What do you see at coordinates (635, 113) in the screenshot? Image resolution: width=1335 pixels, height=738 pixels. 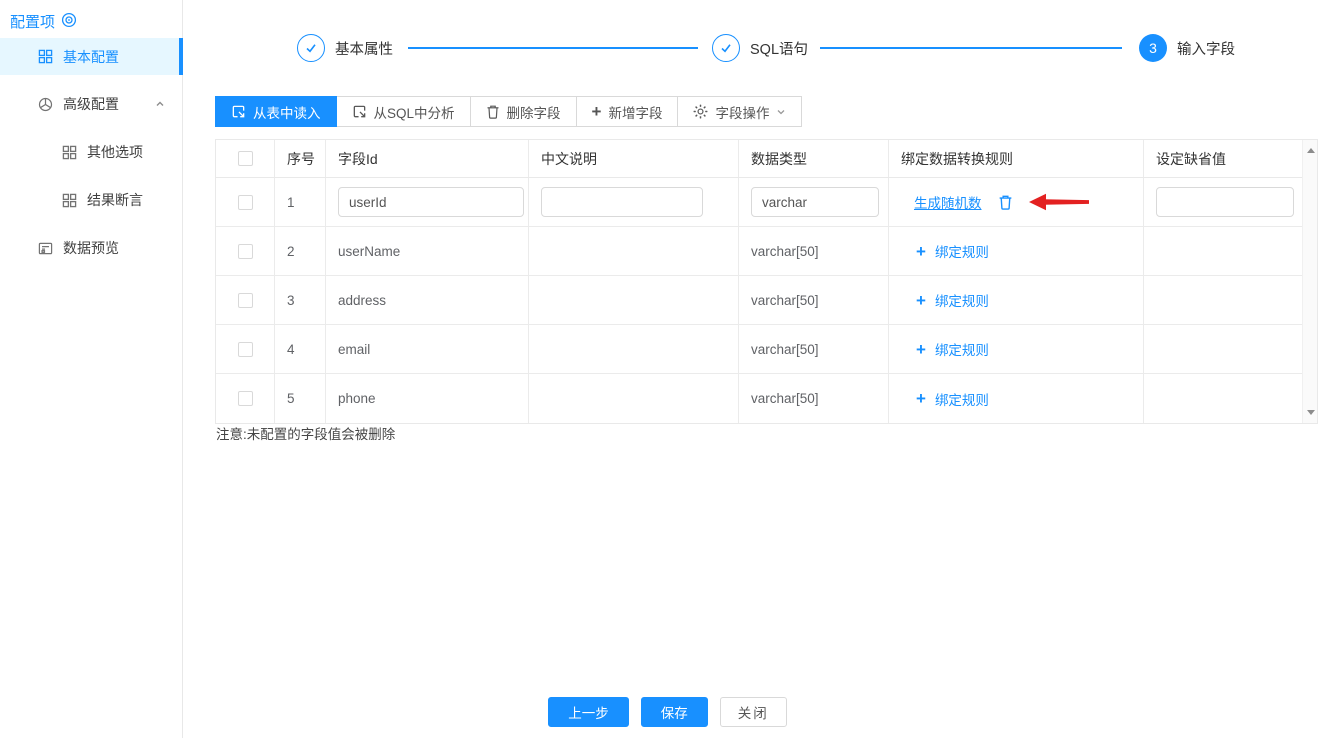 I see `button-label: 新增字段` at bounding box center [635, 113].